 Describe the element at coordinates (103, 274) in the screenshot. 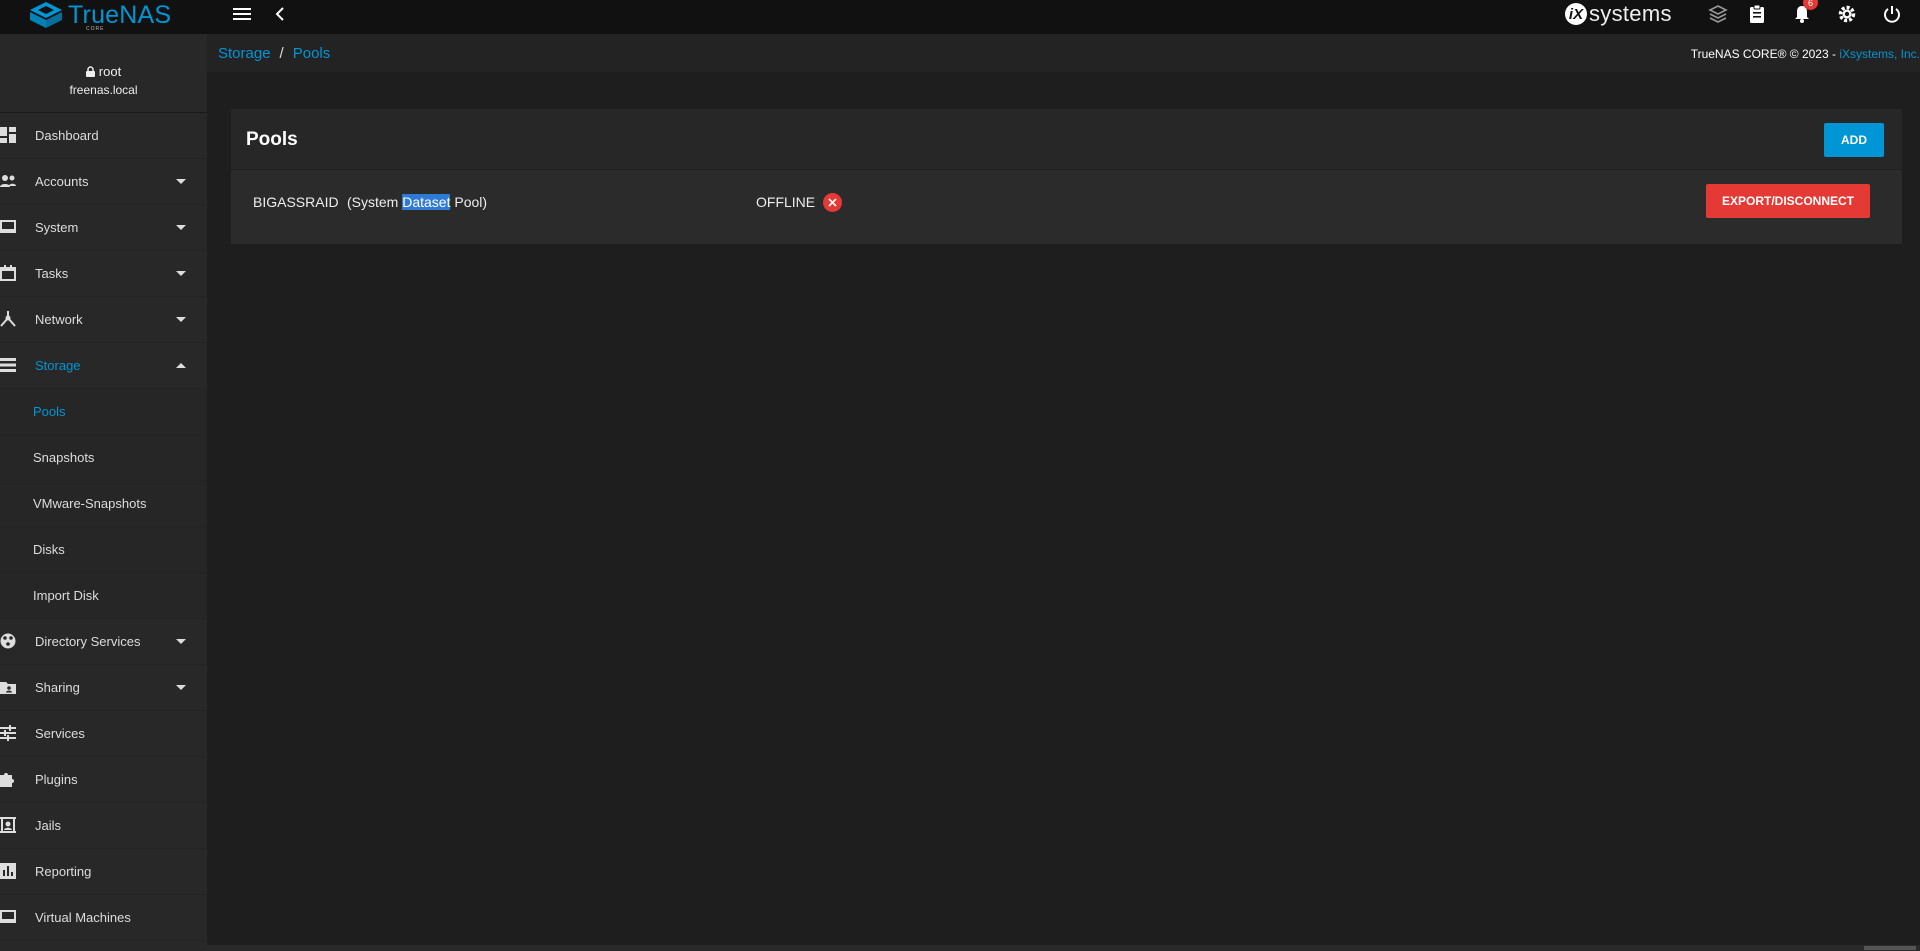

I see `sidebar-item-tasks: Tasks` at that location.